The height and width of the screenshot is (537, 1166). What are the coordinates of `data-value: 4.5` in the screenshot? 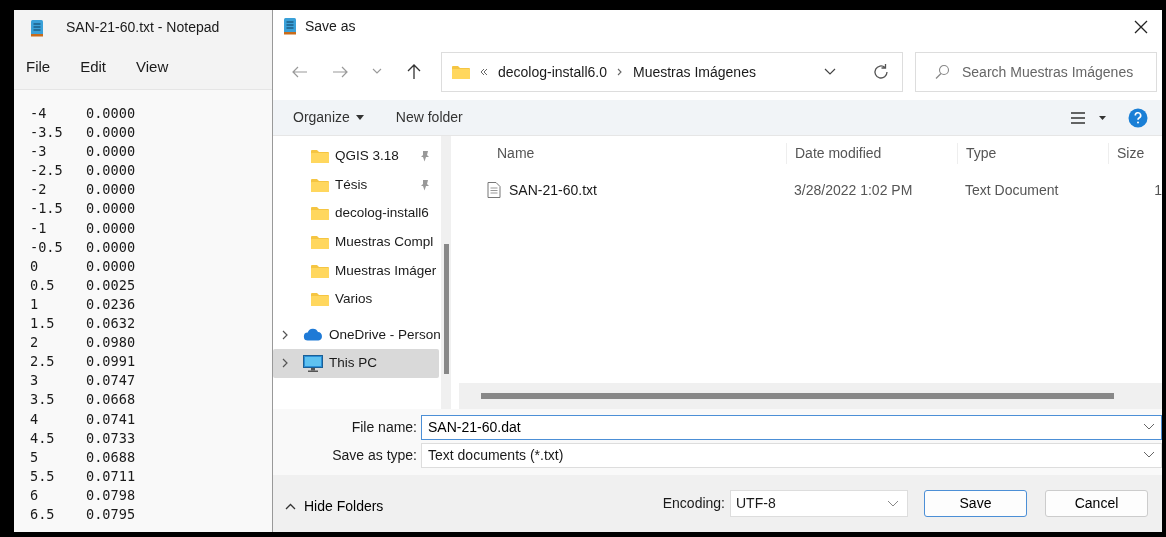 It's located at (43, 438).